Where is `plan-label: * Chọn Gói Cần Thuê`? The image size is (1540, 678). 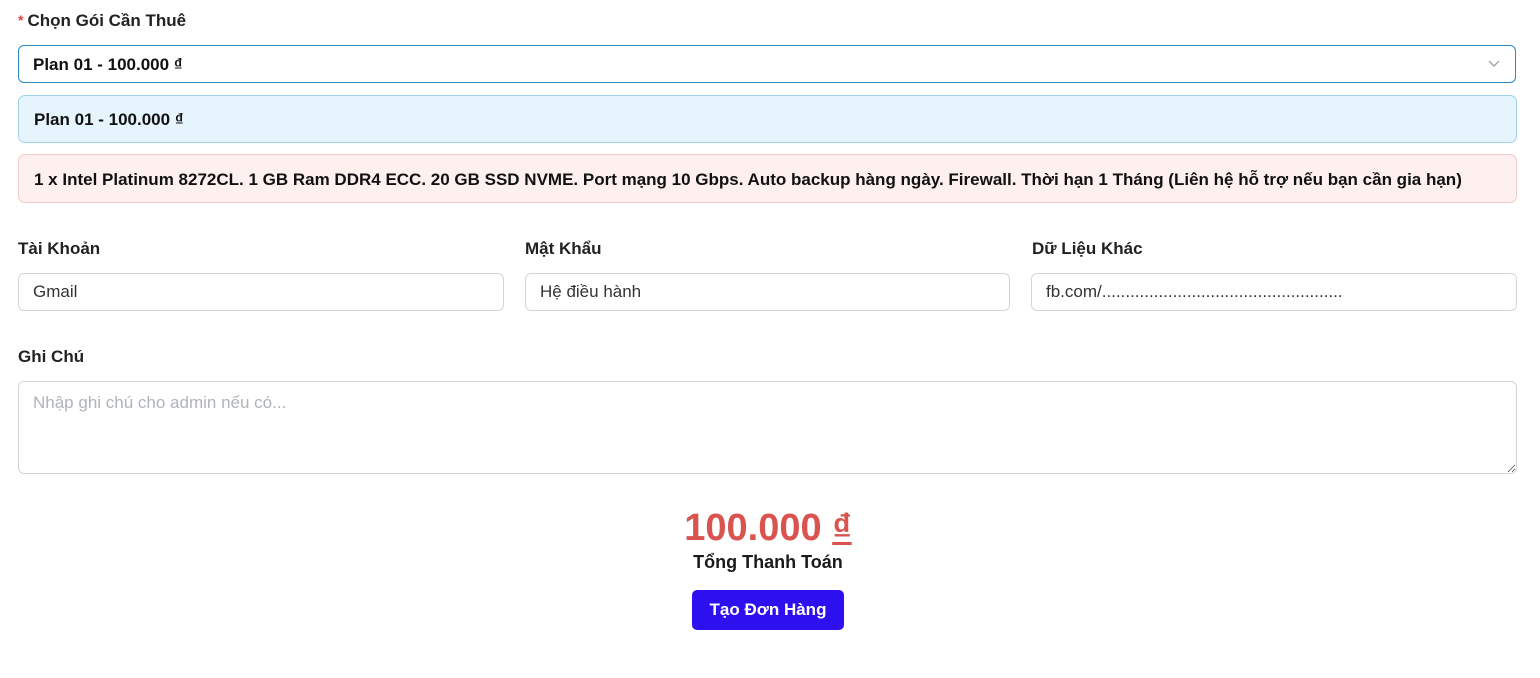 plan-label: * Chọn Gói Cần Thuê is located at coordinates (102, 21).